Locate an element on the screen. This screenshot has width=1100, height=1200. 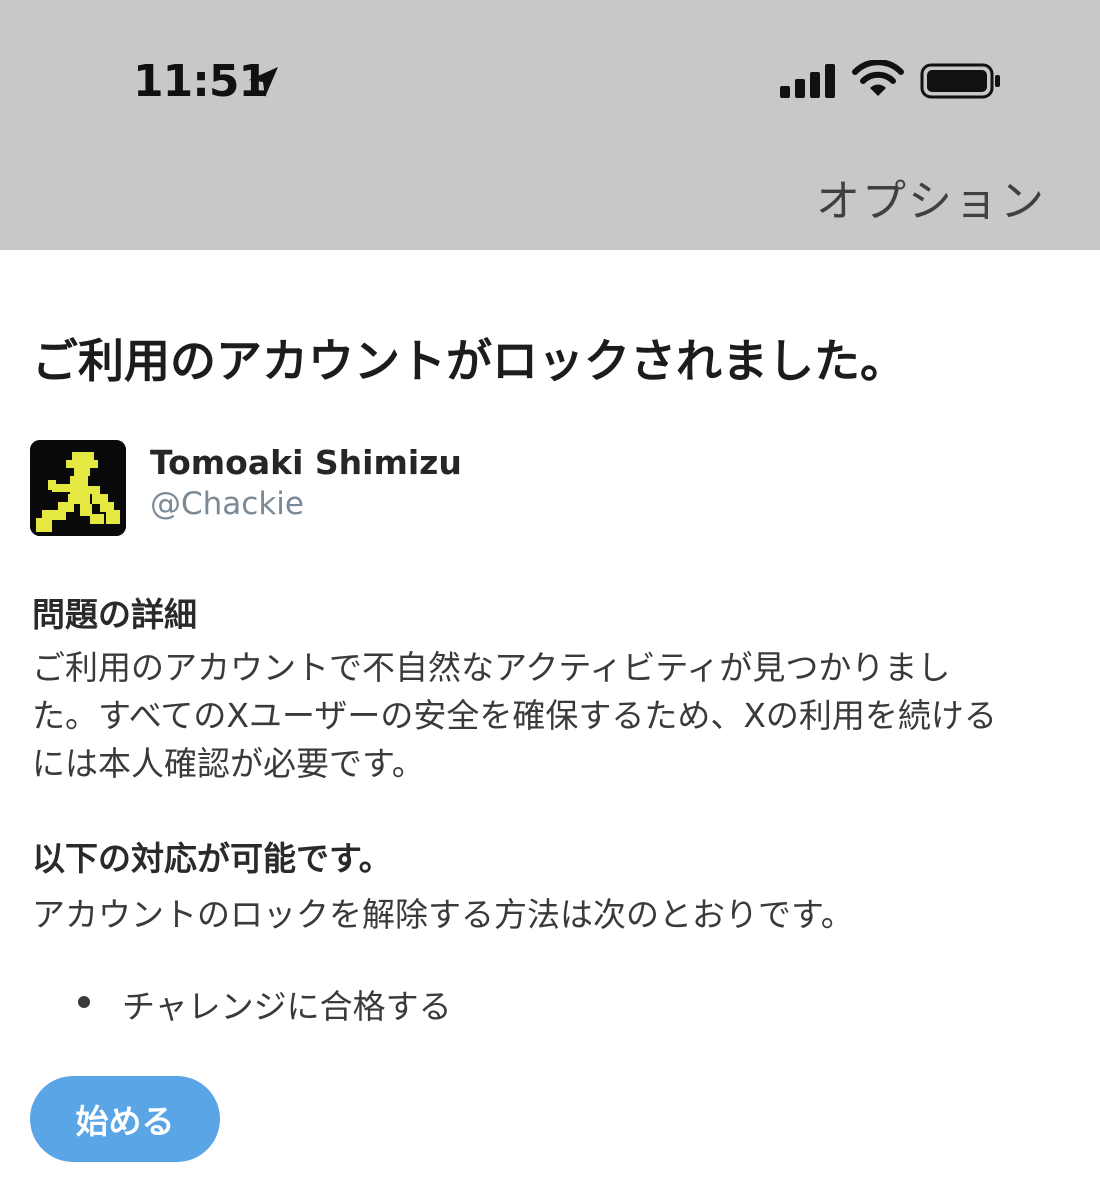
battery-icon is located at coordinates (960, 81).